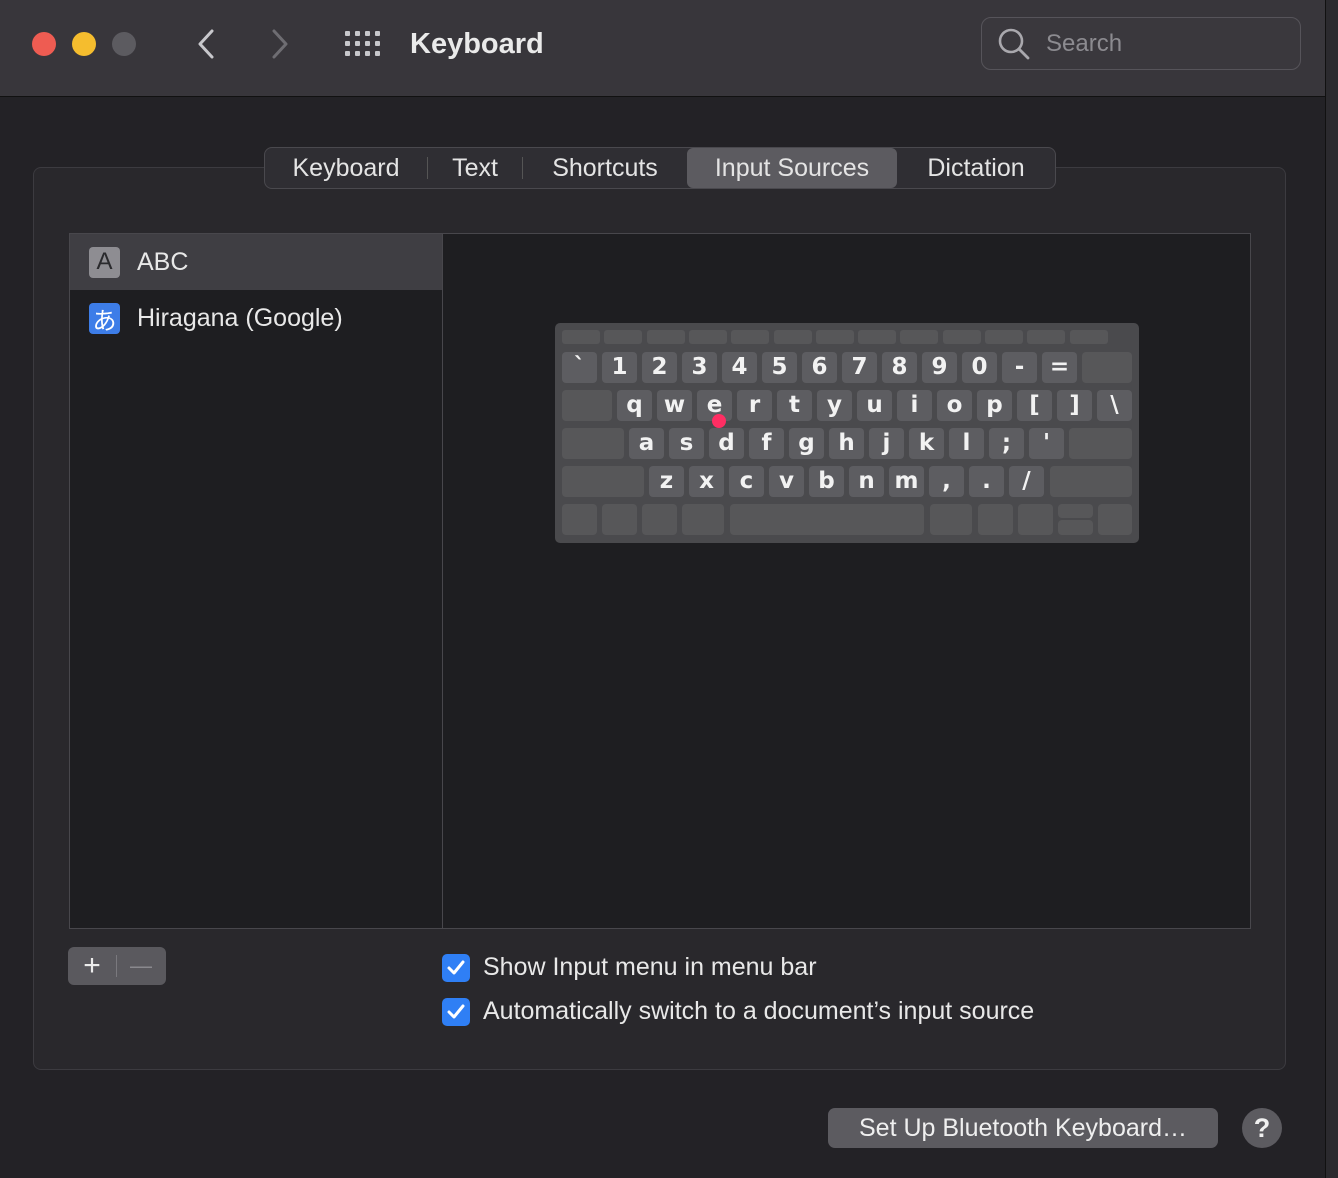  What do you see at coordinates (899, 367) in the screenshot?
I see `key: 8` at bounding box center [899, 367].